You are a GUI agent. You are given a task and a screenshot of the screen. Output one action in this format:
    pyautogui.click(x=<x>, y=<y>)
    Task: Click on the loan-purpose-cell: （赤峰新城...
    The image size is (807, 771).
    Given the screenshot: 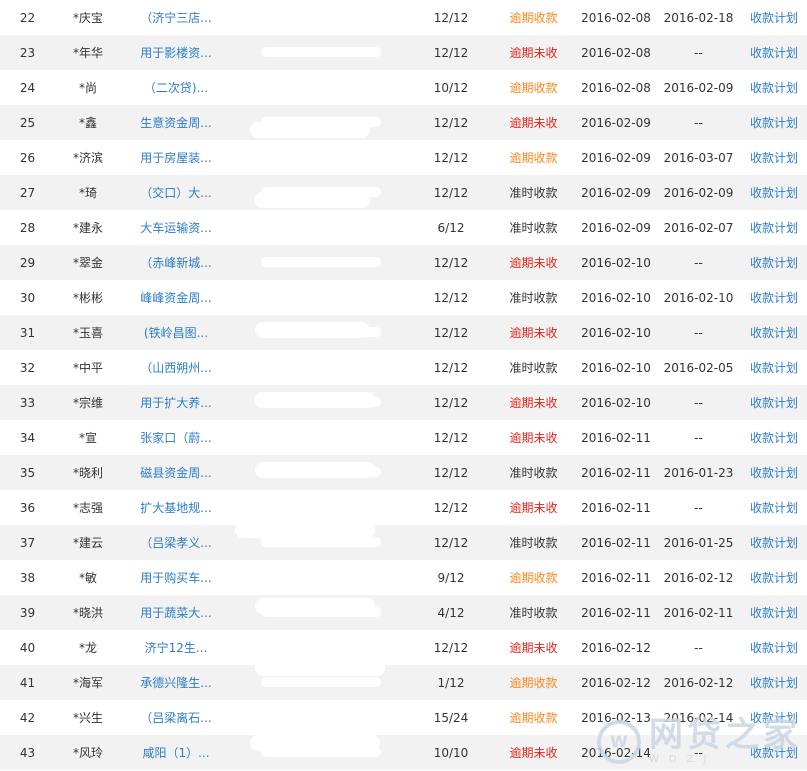 What is the action you would take?
    pyautogui.click(x=176, y=262)
    